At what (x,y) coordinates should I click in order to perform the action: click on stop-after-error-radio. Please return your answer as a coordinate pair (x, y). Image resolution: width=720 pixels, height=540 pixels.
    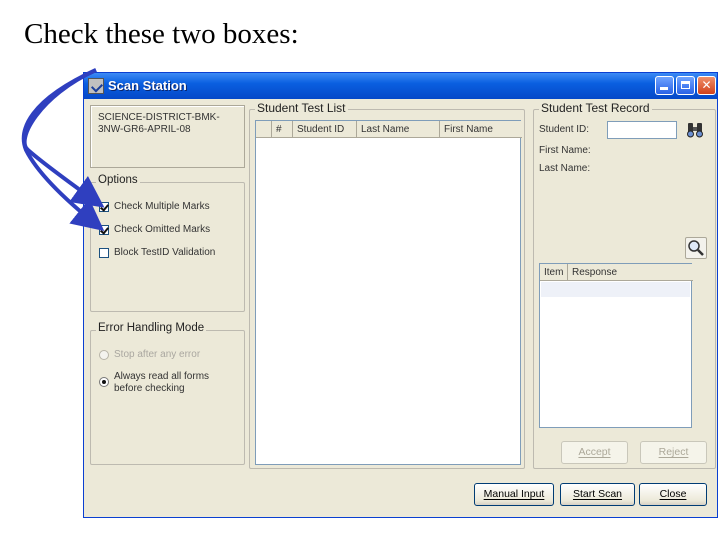
    Looking at the image, I should click on (104, 355).